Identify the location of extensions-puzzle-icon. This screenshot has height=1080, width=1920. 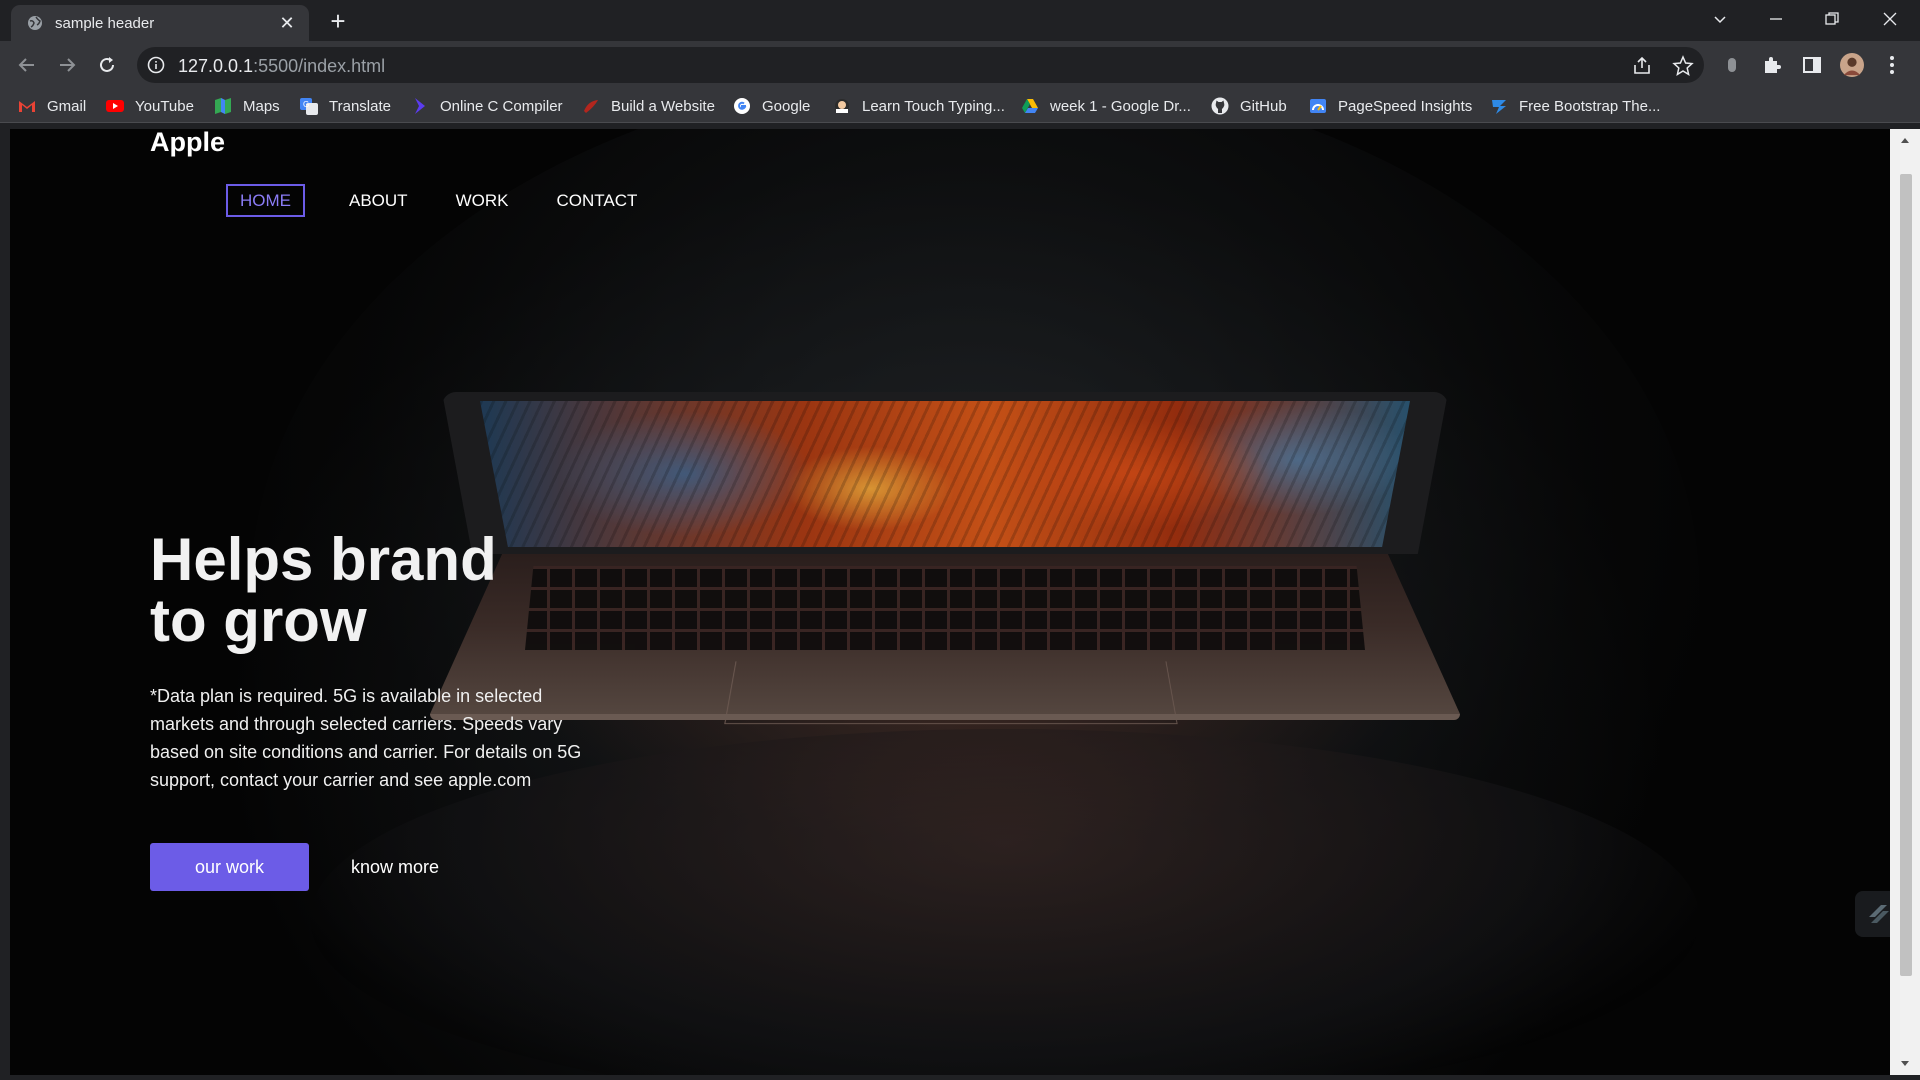
(1772, 65).